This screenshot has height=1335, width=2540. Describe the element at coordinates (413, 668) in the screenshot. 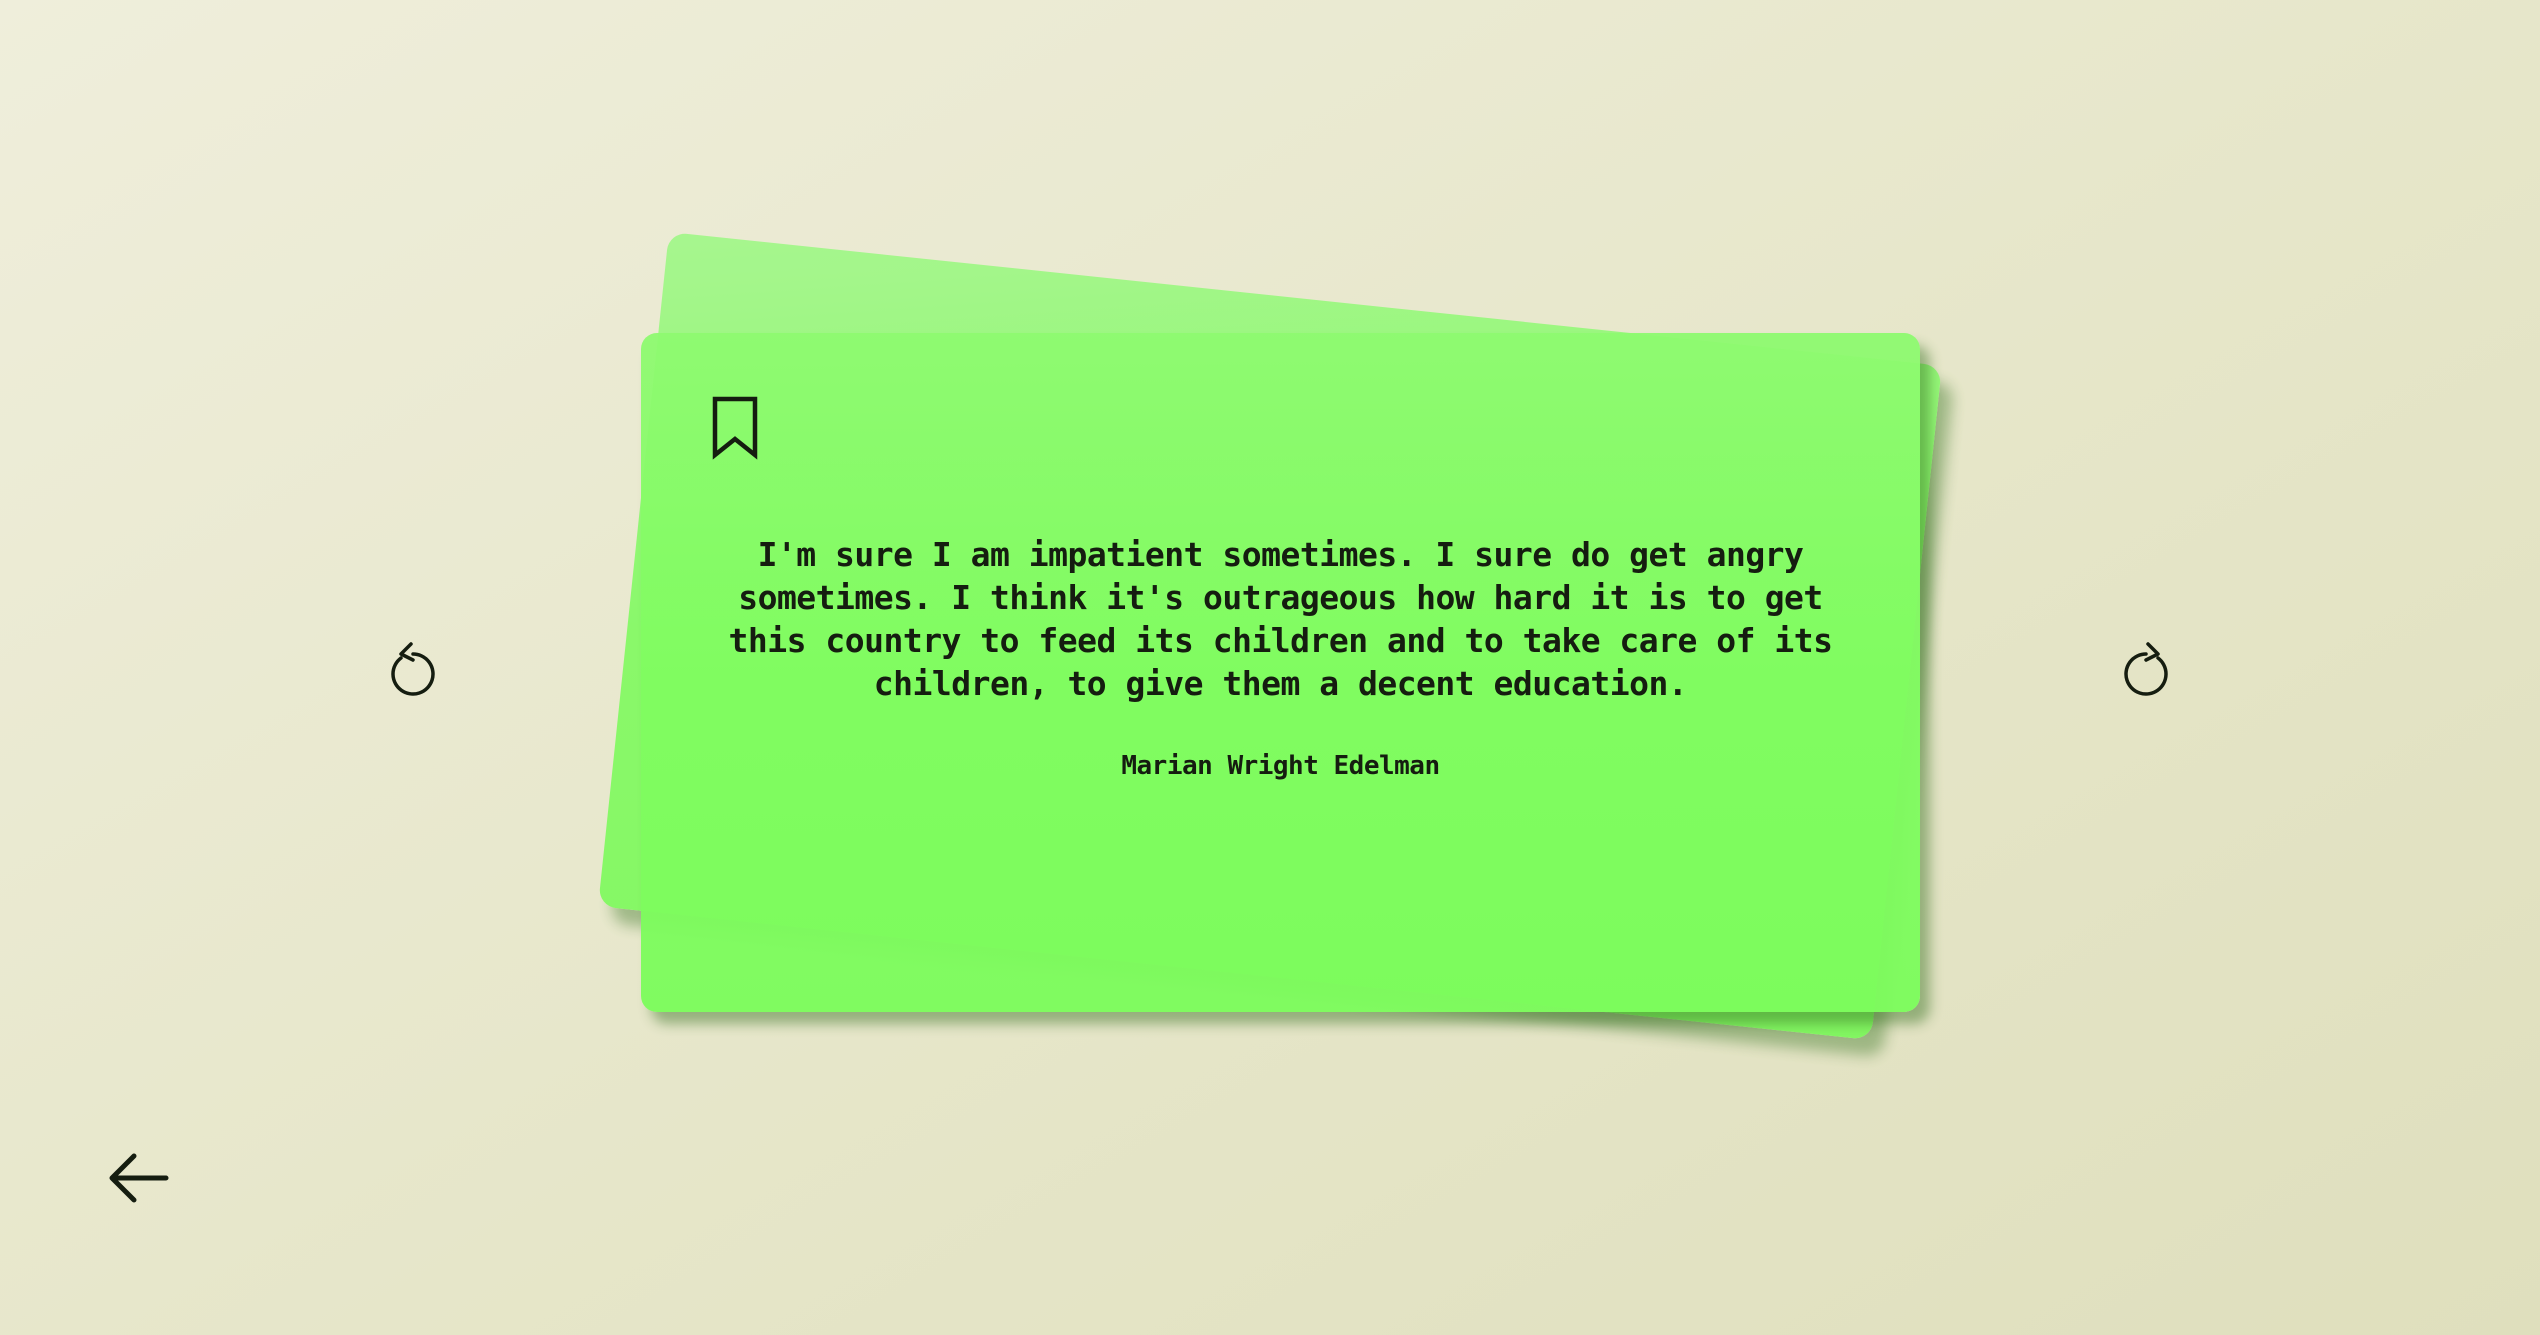

I see `rotate-counterclockwise-icon` at that location.